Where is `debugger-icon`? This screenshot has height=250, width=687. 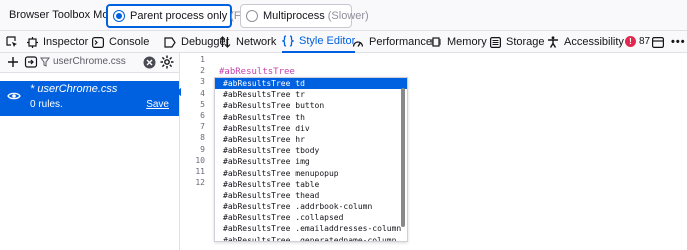
debugger-icon is located at coordinates (170, 42).